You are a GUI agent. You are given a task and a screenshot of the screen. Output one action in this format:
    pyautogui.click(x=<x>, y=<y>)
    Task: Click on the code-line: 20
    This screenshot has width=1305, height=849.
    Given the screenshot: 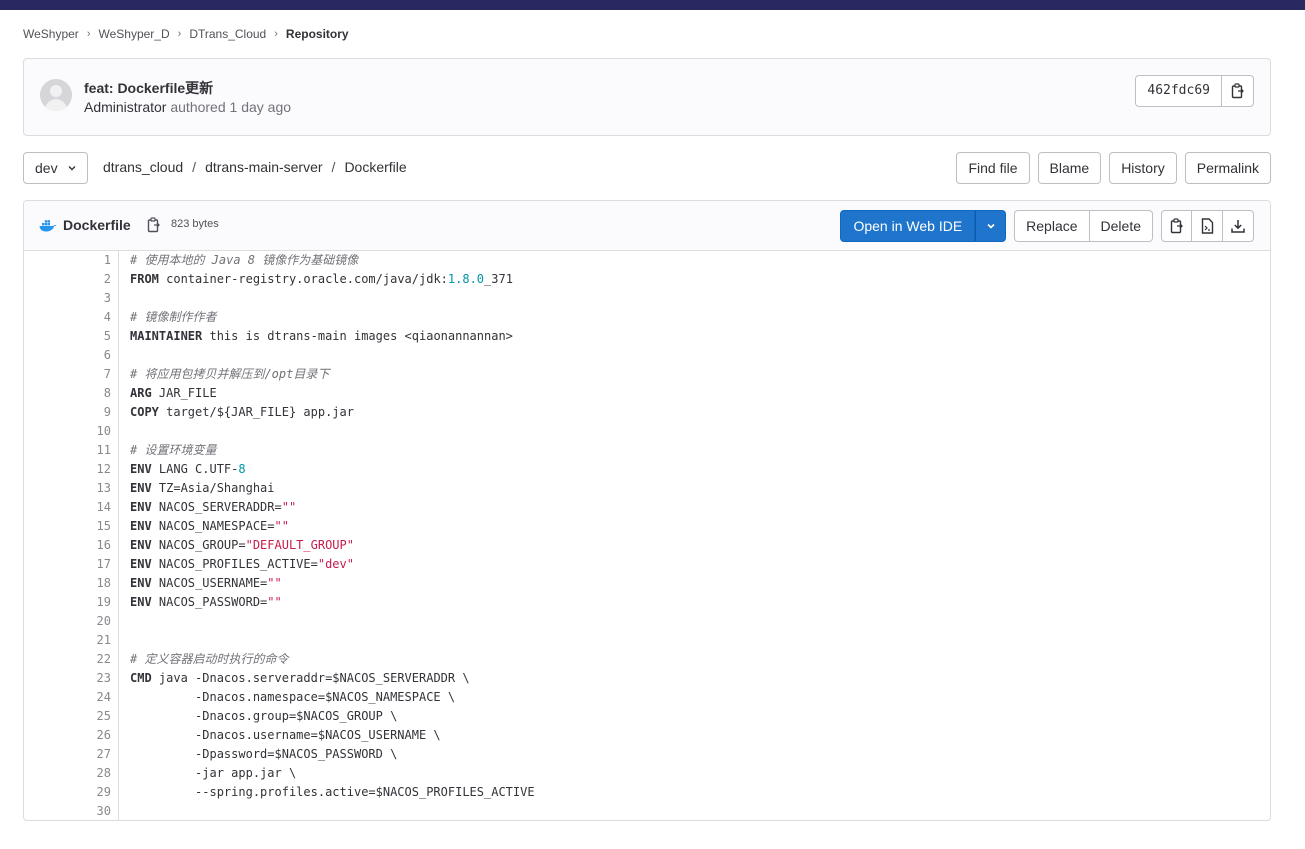 What is the action you would take?
    pyautogui.click(x=647, y=621)
    